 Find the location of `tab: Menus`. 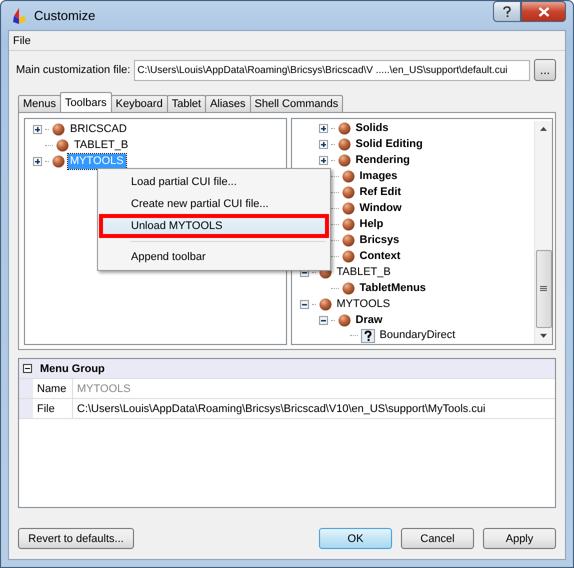

tab: Menus is located at coordinates (40, 103).